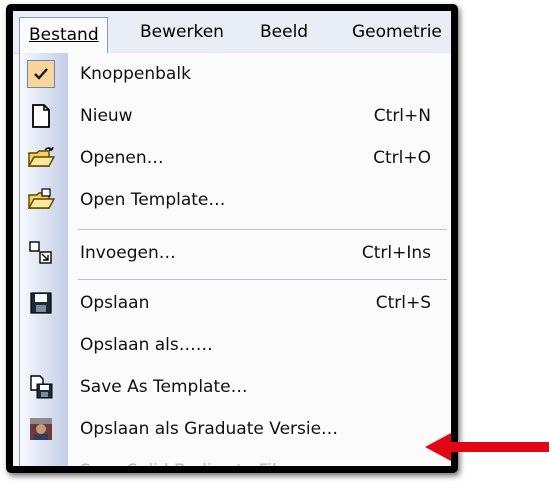 The image size is (553, 493). Describe the element at coordinates (235, 158) in the screenshot. I see `menu-item-openen: Openen… Ctrl+O` at that location.